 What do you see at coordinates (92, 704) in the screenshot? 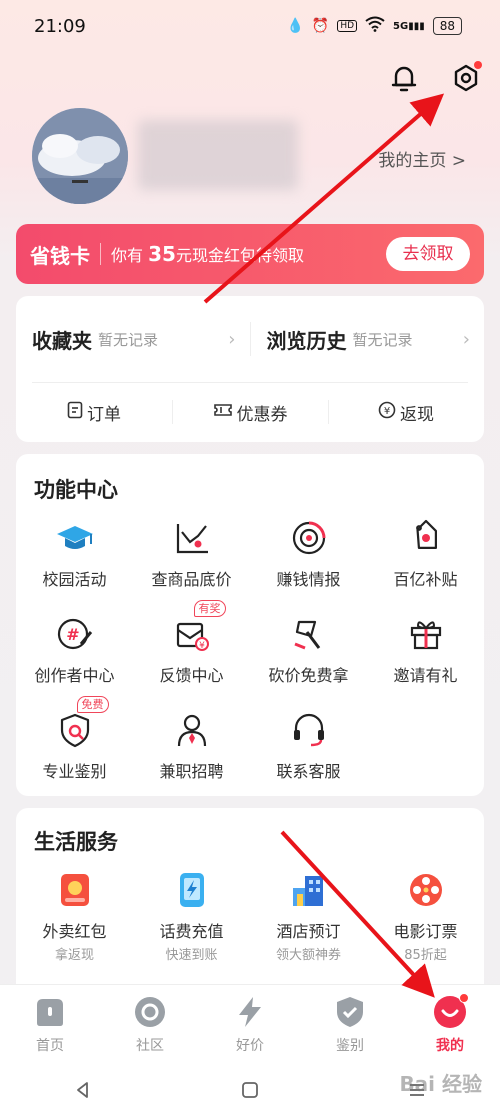
I see `free-badge: 免费` at bounding box center [92, 704].